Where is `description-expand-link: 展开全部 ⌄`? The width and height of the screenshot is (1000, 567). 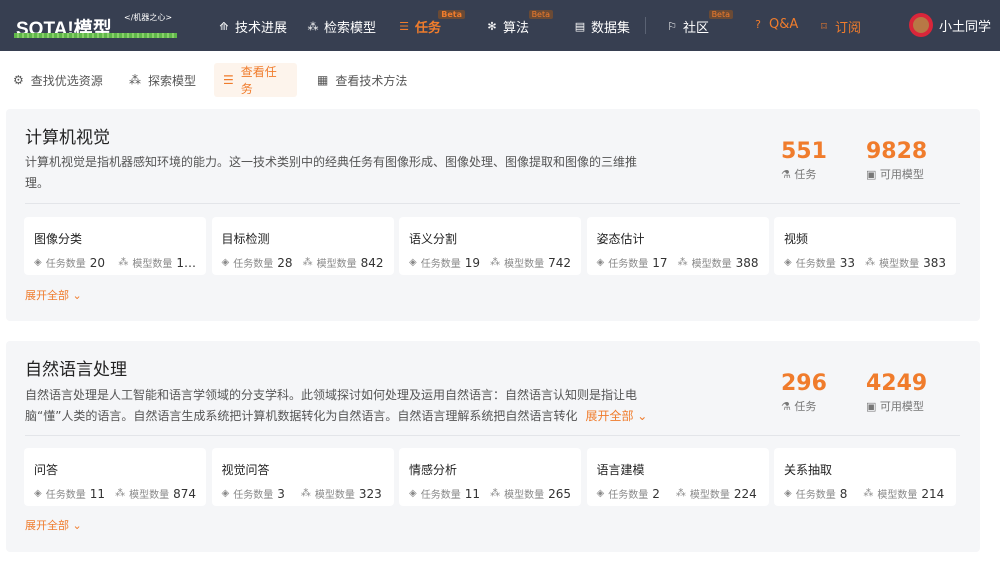
description-expand-link: 展开全部 ⌄ is located at coordinates (616, 416).